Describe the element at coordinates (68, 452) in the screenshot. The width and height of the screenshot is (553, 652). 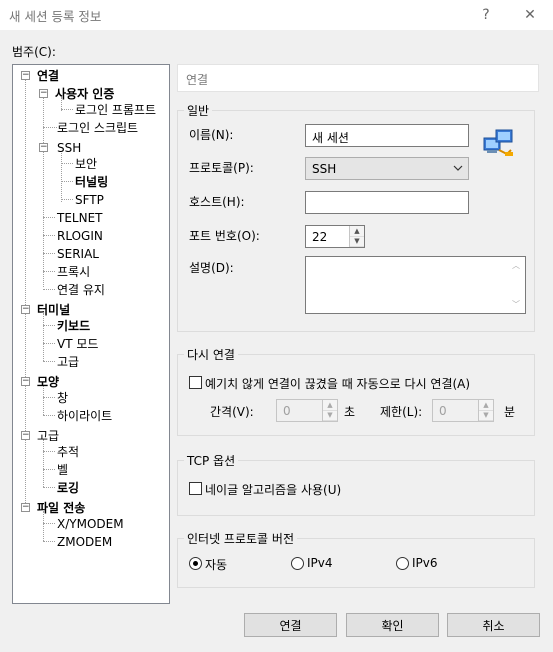
I see `tree-item-trace: 추적` at that location.